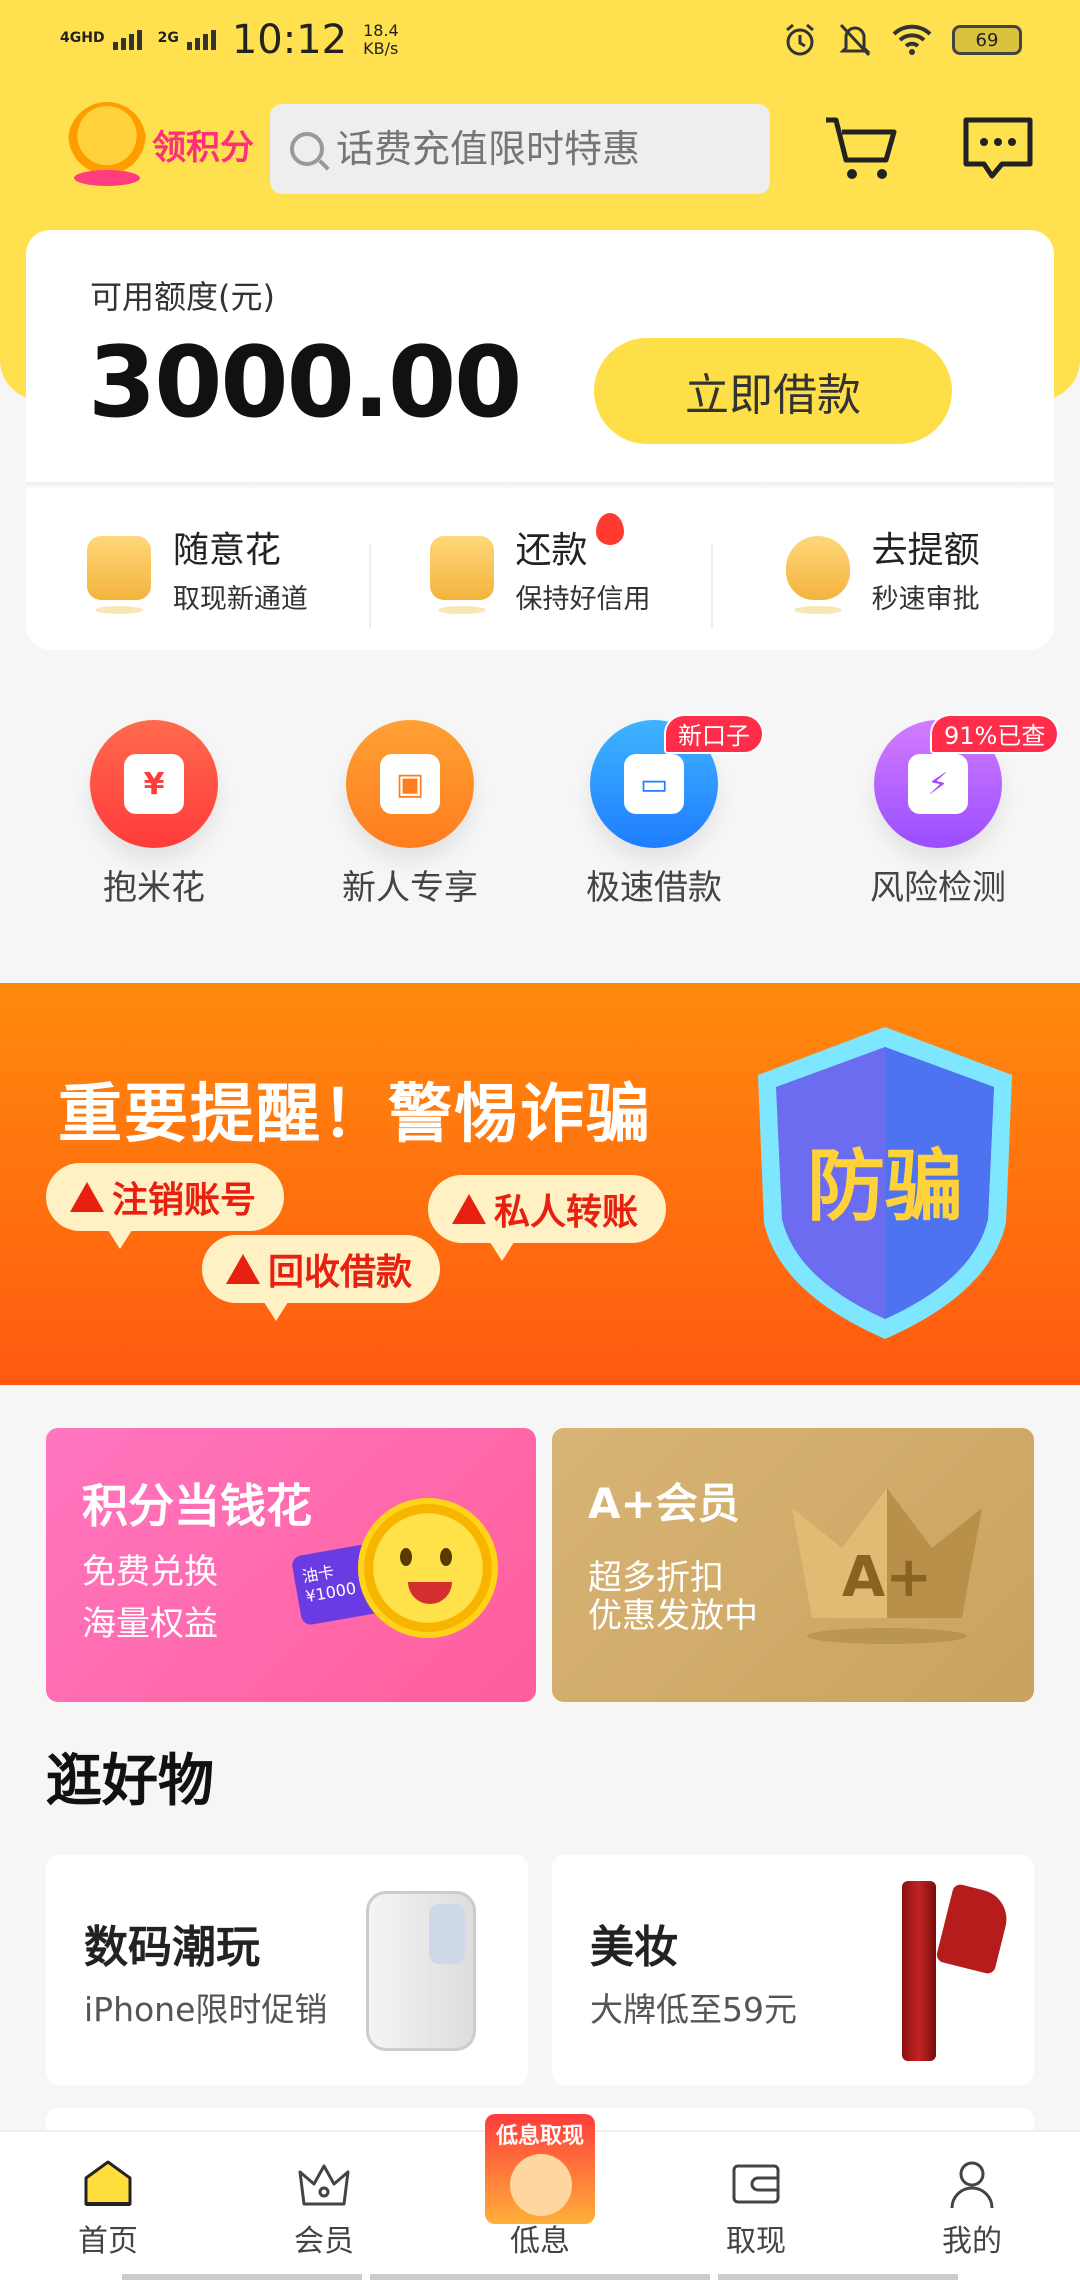 The width and height of the screenshot is (1080, 2280). Describe the element at coordinates (998, 149) in the screenshot. I see `message-icon` at that location.